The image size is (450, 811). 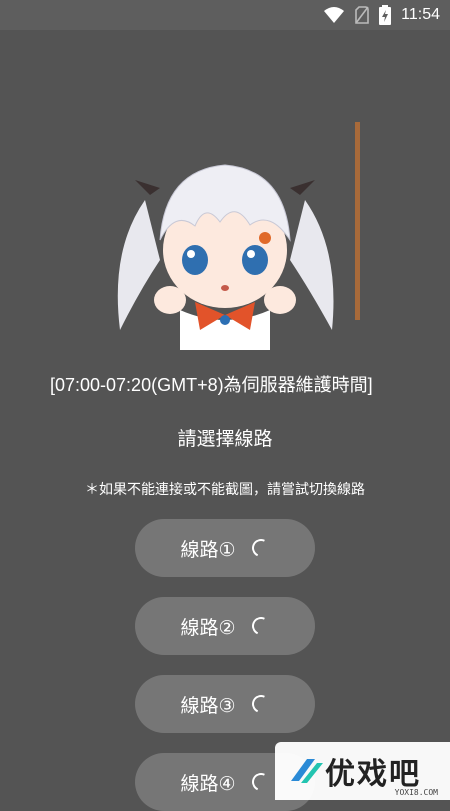 I want to click on page-title: 請選擇線路, so click(x=225, y=439).